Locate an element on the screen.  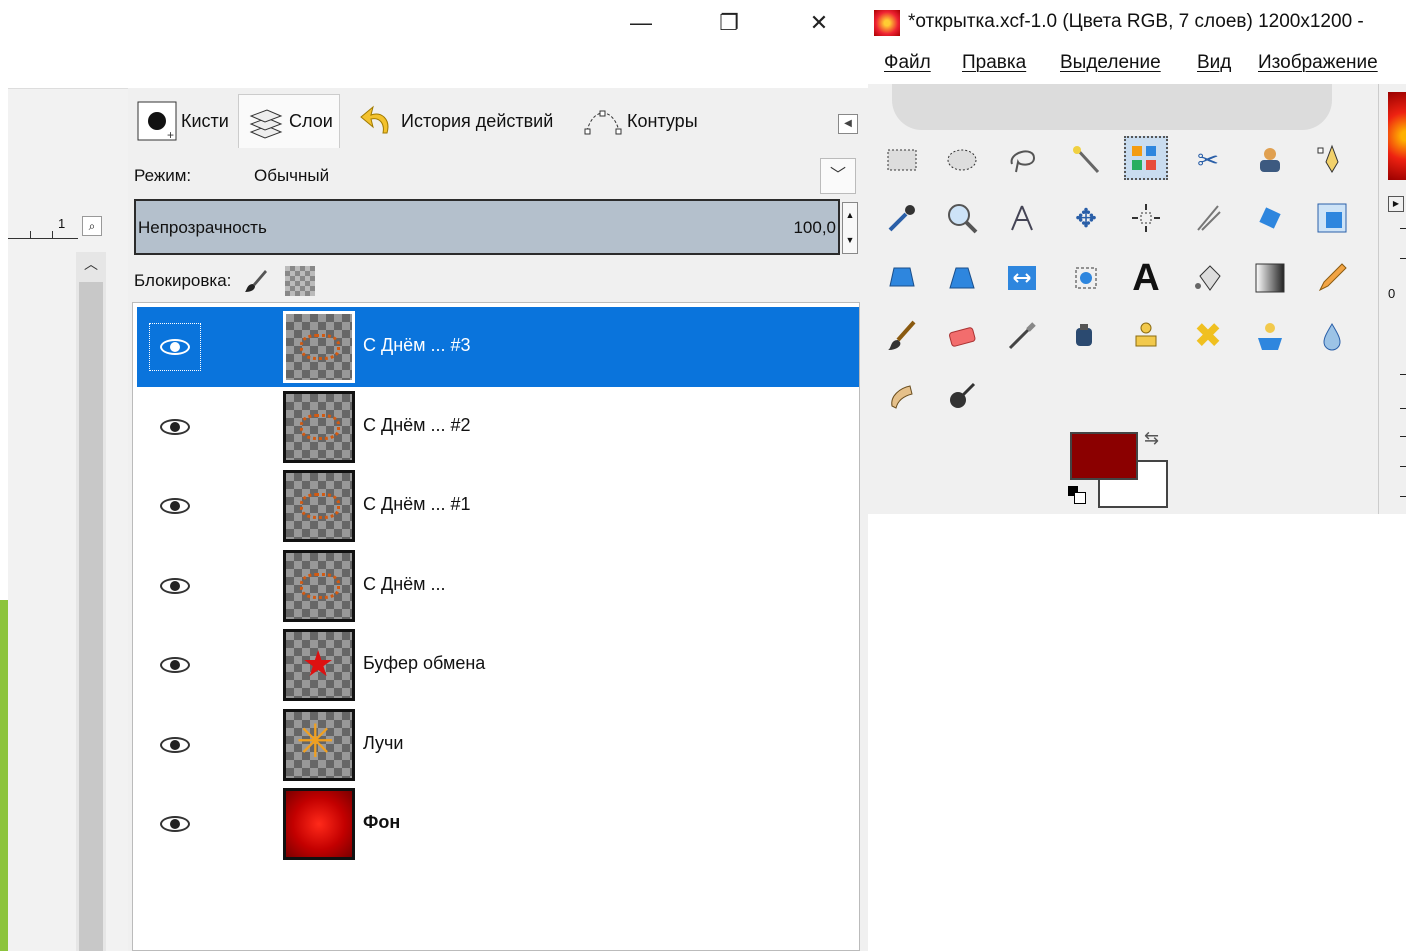
chevron-down-icon: ﹀ is located at coordinates (838, 176).